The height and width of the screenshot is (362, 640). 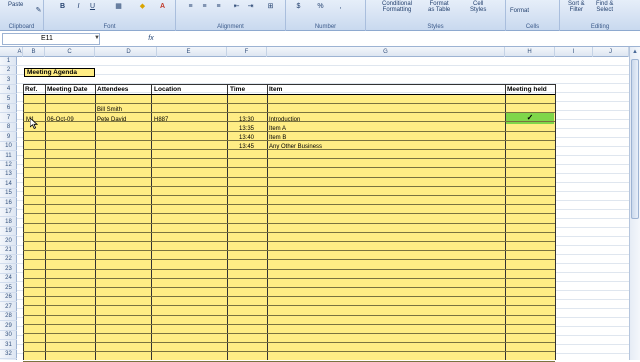 What do you see at coordinates (8, 194) in the screenshot?
I see `row-header: 15` at bounding box center [8, 194].